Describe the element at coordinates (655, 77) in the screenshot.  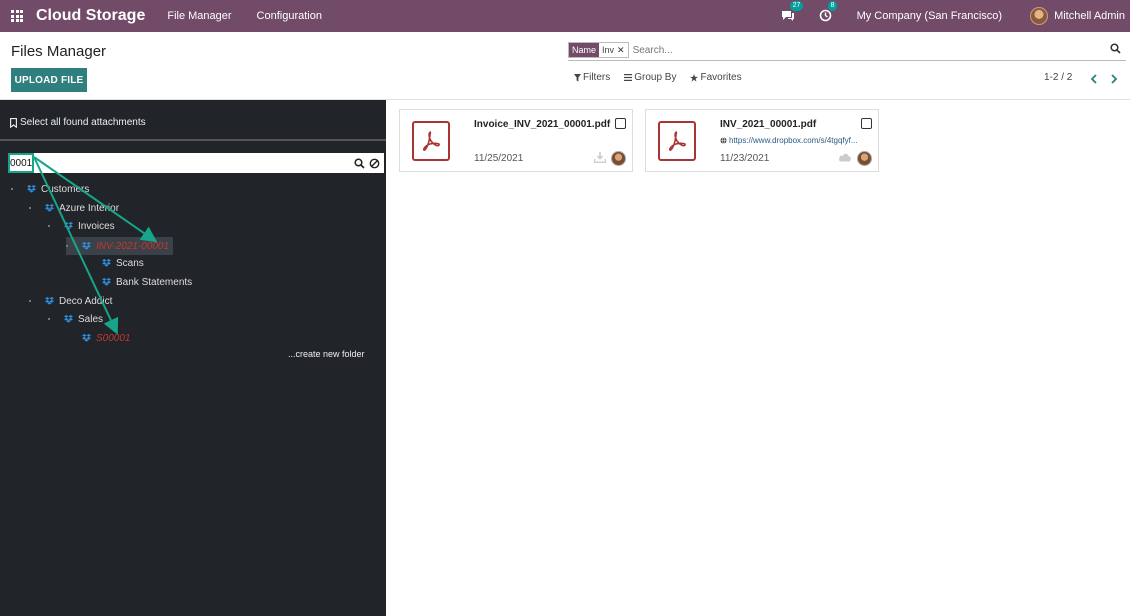
I see `group-by-label: Group By` at that location.